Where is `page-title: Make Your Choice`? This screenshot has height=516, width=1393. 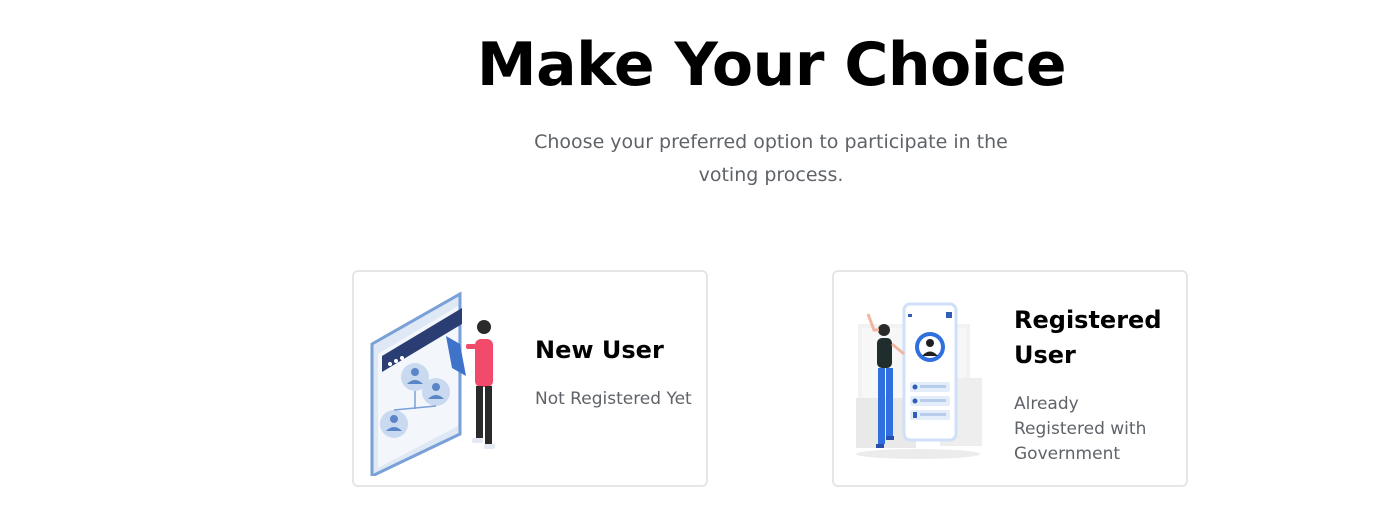
page-title: Make Your Choice is located at coordinates (771, 65).